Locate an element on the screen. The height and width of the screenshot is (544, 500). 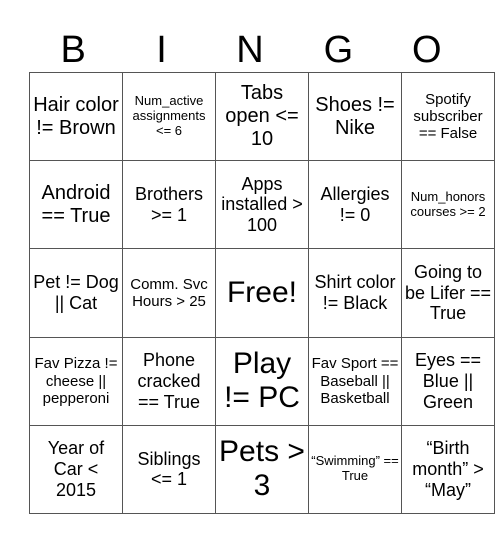
header-letter-g: G is located at coordinates (338, 50).